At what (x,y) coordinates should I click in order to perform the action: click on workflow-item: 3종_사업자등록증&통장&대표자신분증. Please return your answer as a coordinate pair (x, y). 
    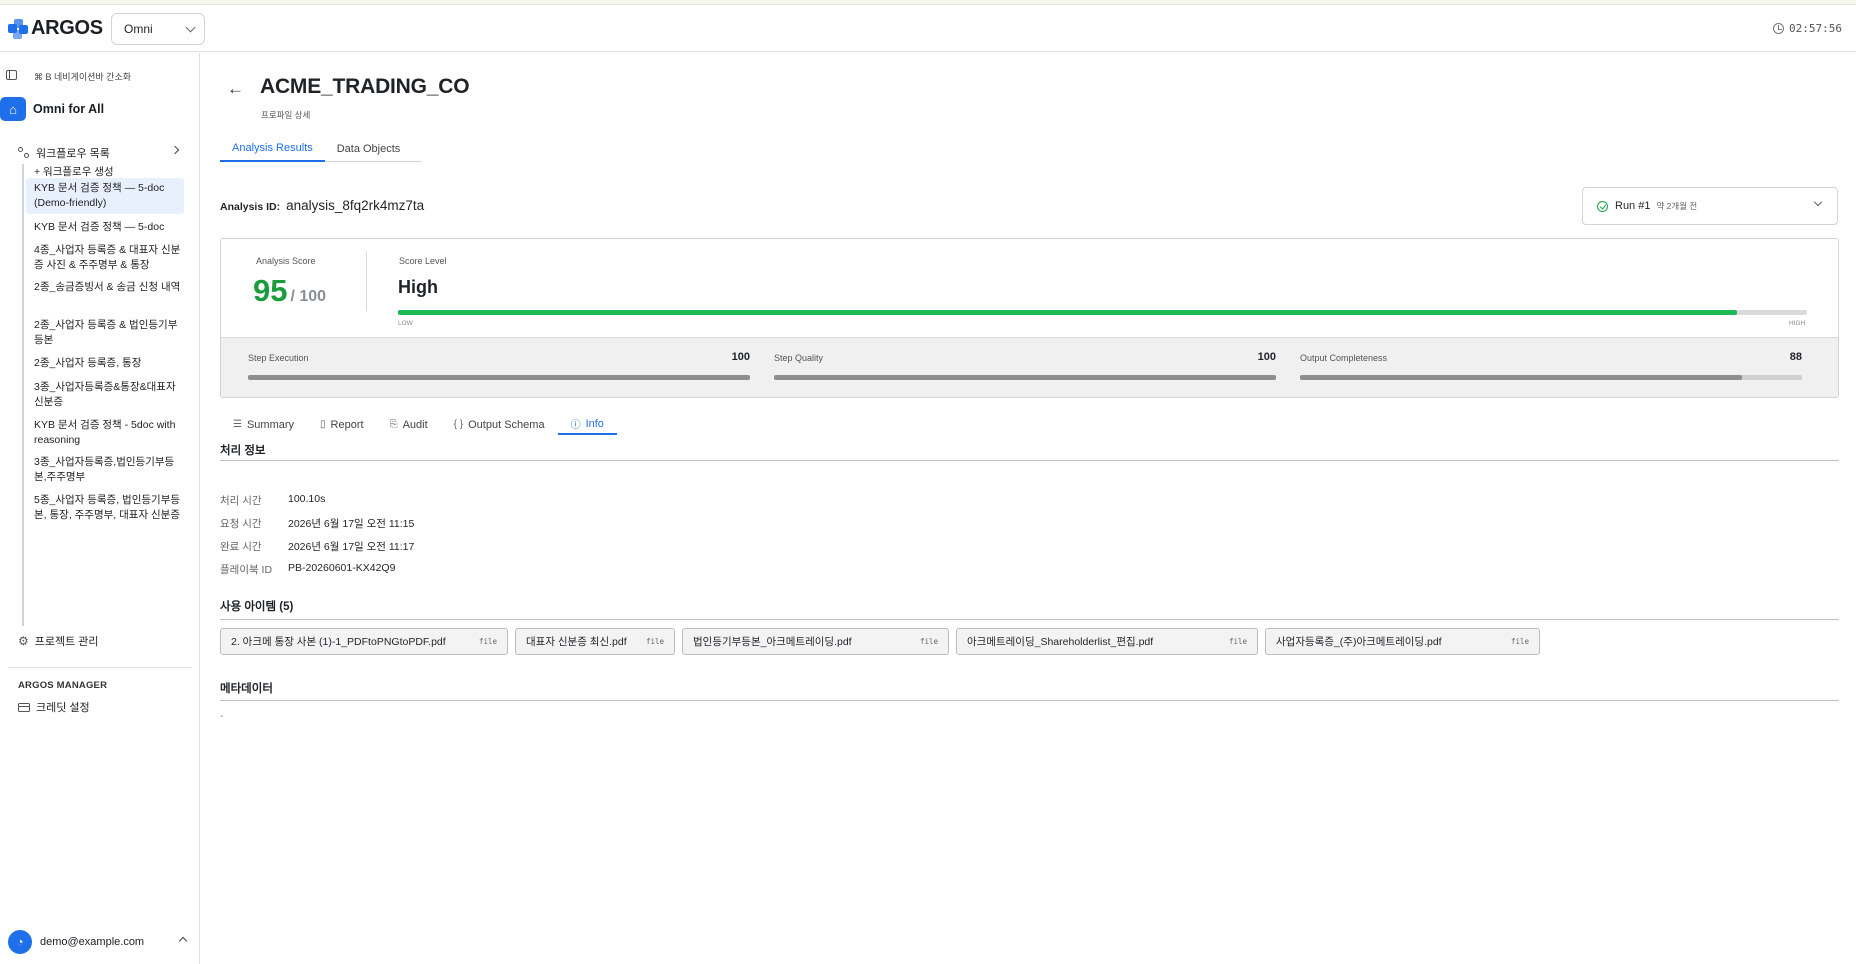
    Looking at the image, I should click on (109, 395).